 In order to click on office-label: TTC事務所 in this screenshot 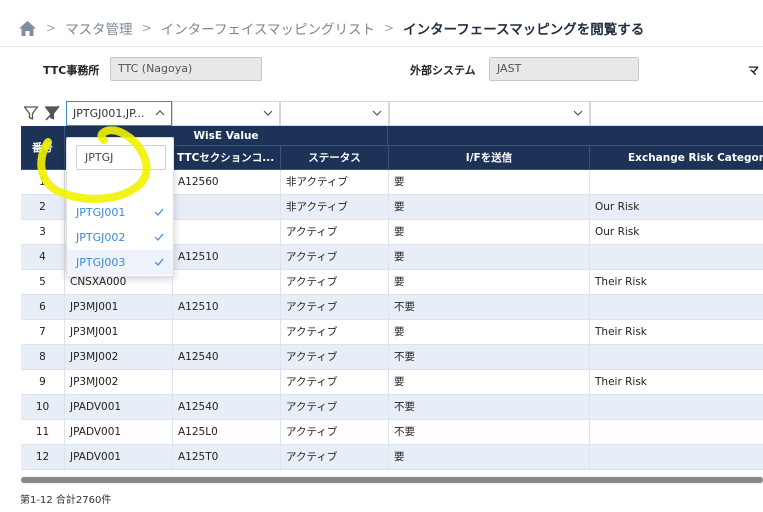, I will do `click(71, 70)`.